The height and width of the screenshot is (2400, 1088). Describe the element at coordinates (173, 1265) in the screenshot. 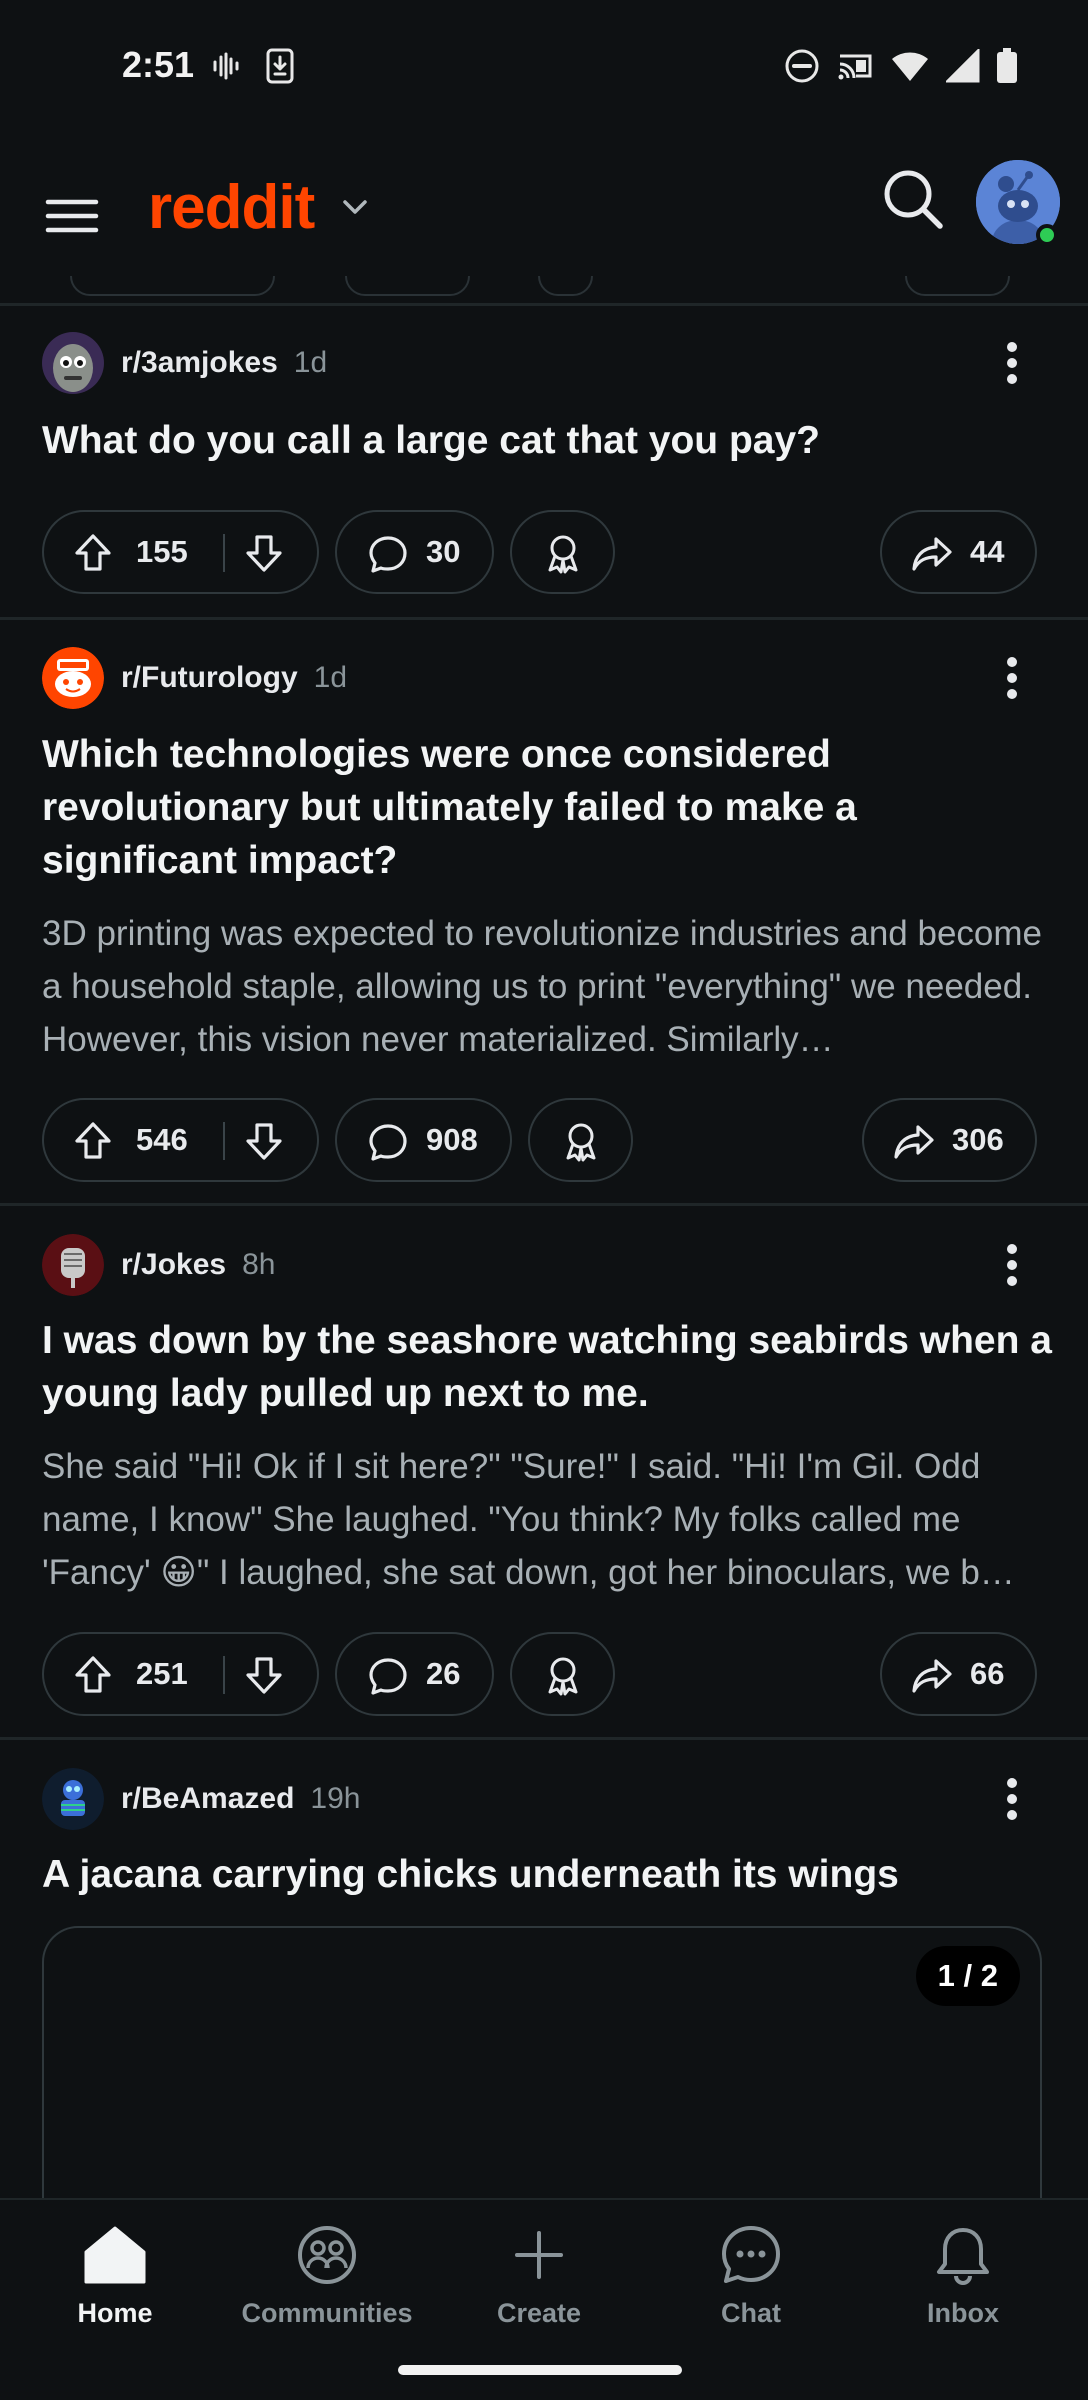

I see `subreddit-name: r/Jokes` at that location.